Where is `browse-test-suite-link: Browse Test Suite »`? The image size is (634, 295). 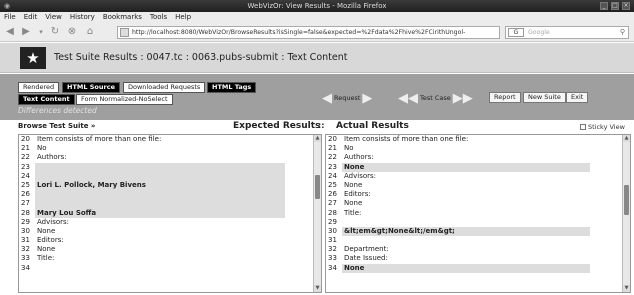 browse-test-suite-link: Browse Test Suite » is located at coordinates (56, 126).